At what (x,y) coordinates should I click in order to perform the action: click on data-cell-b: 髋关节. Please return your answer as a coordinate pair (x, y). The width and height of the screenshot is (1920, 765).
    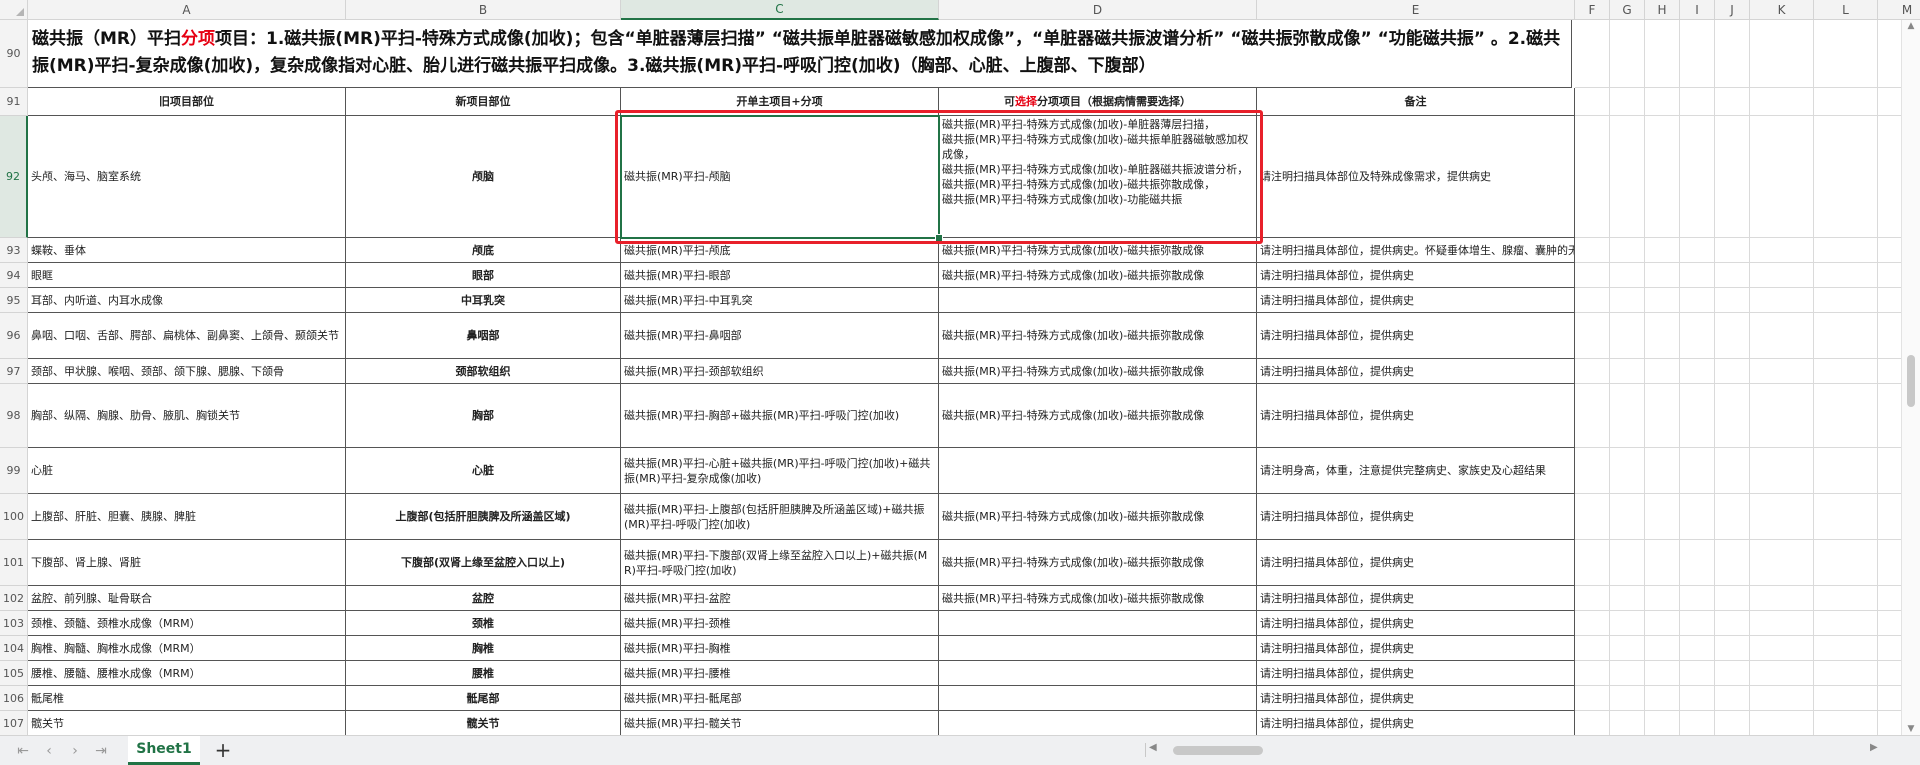
    Looking at the image, I should click on (483, 723).